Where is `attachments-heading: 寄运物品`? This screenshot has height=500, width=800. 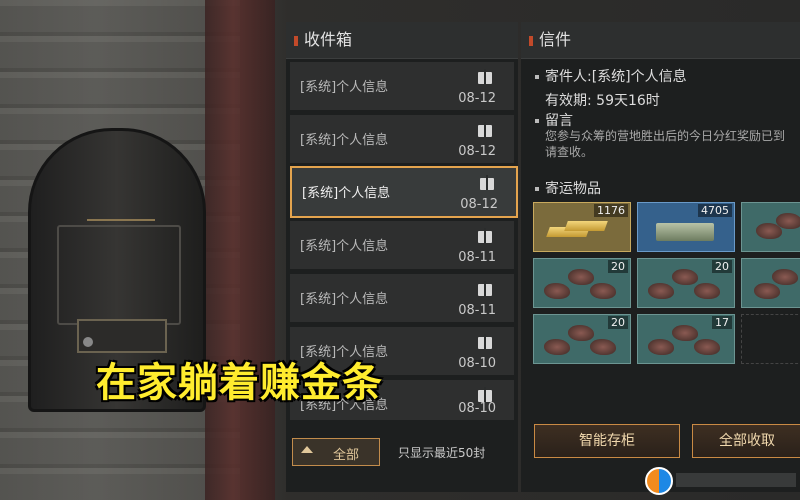 attachments-heading: 寄运物品 is located at coordinates (573, 189).